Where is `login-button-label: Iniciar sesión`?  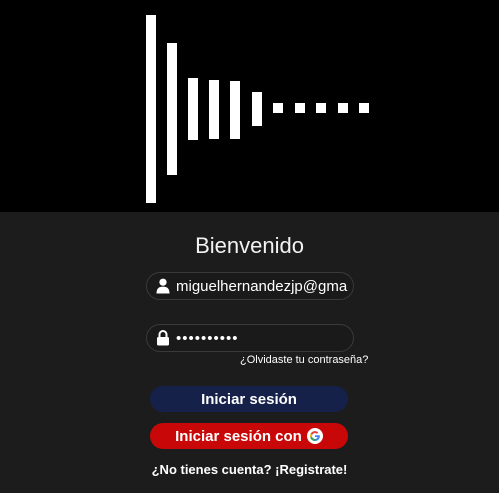
login-button-label: Iniciar sesión is located at coordinates (249, 399).